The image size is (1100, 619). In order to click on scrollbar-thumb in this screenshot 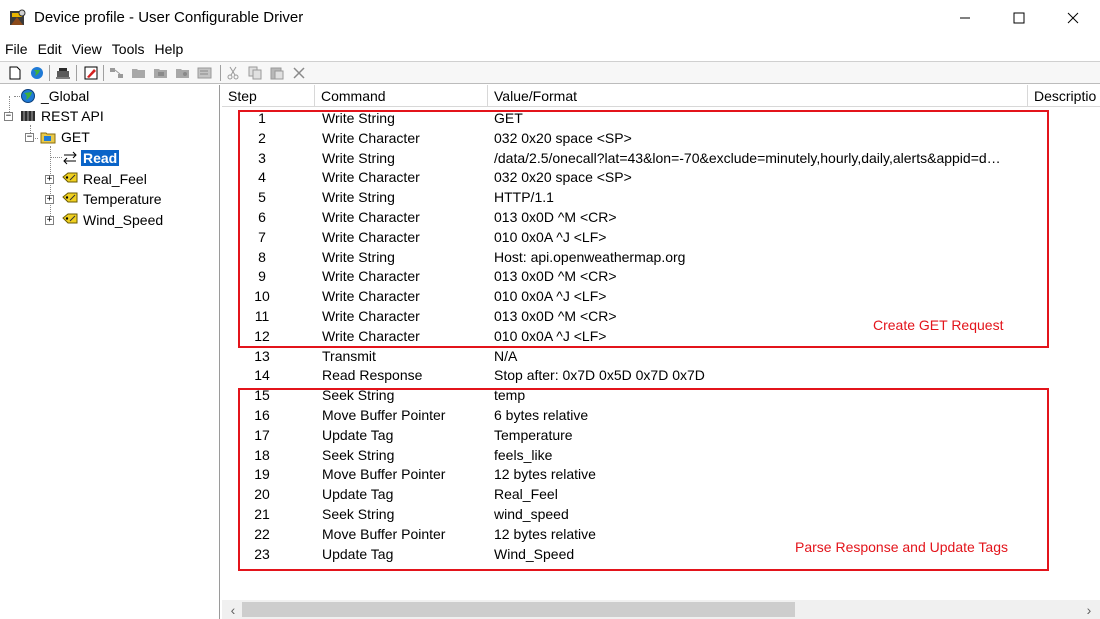, I will do `click(518, 609)`.